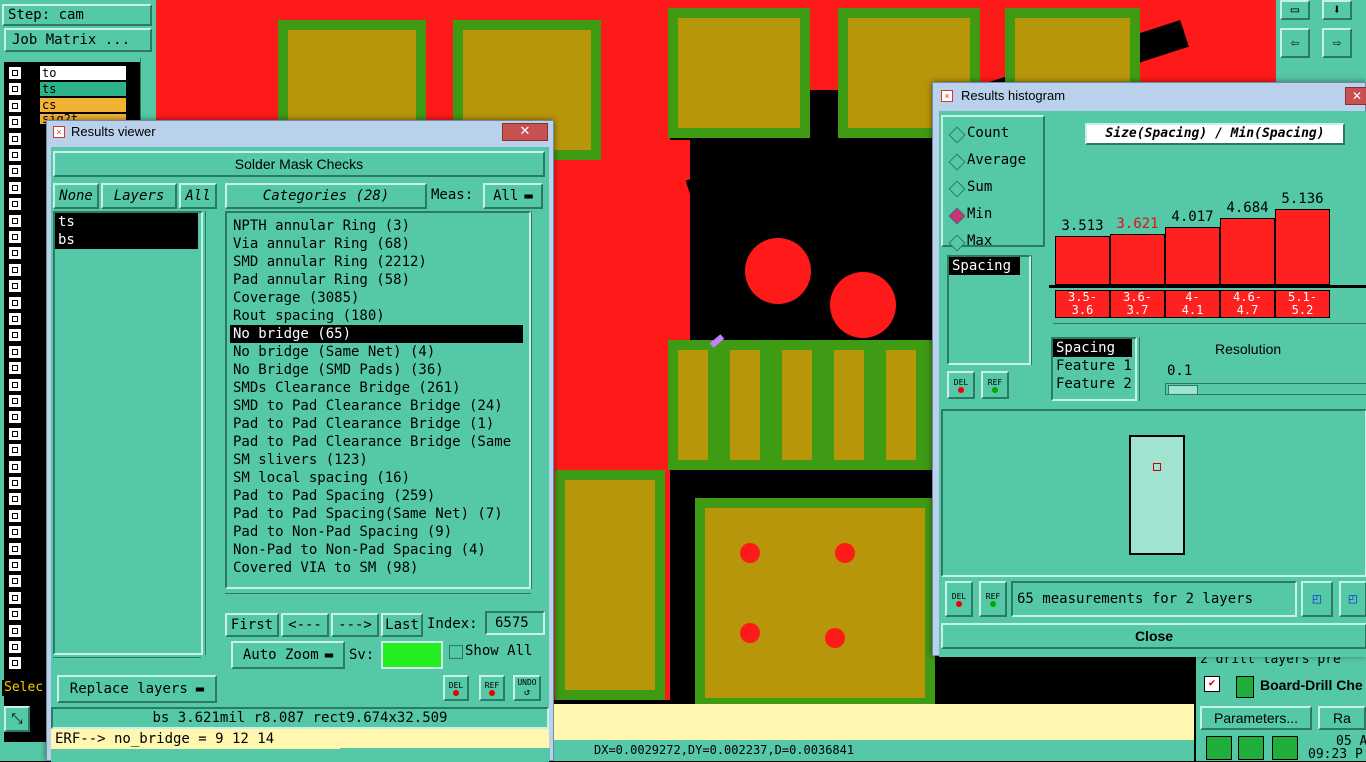  What do you see at coordinates (1094, 384) in the screenshot?
I see `resolution-field: Feature 2` at bounding box center [1094, 384].